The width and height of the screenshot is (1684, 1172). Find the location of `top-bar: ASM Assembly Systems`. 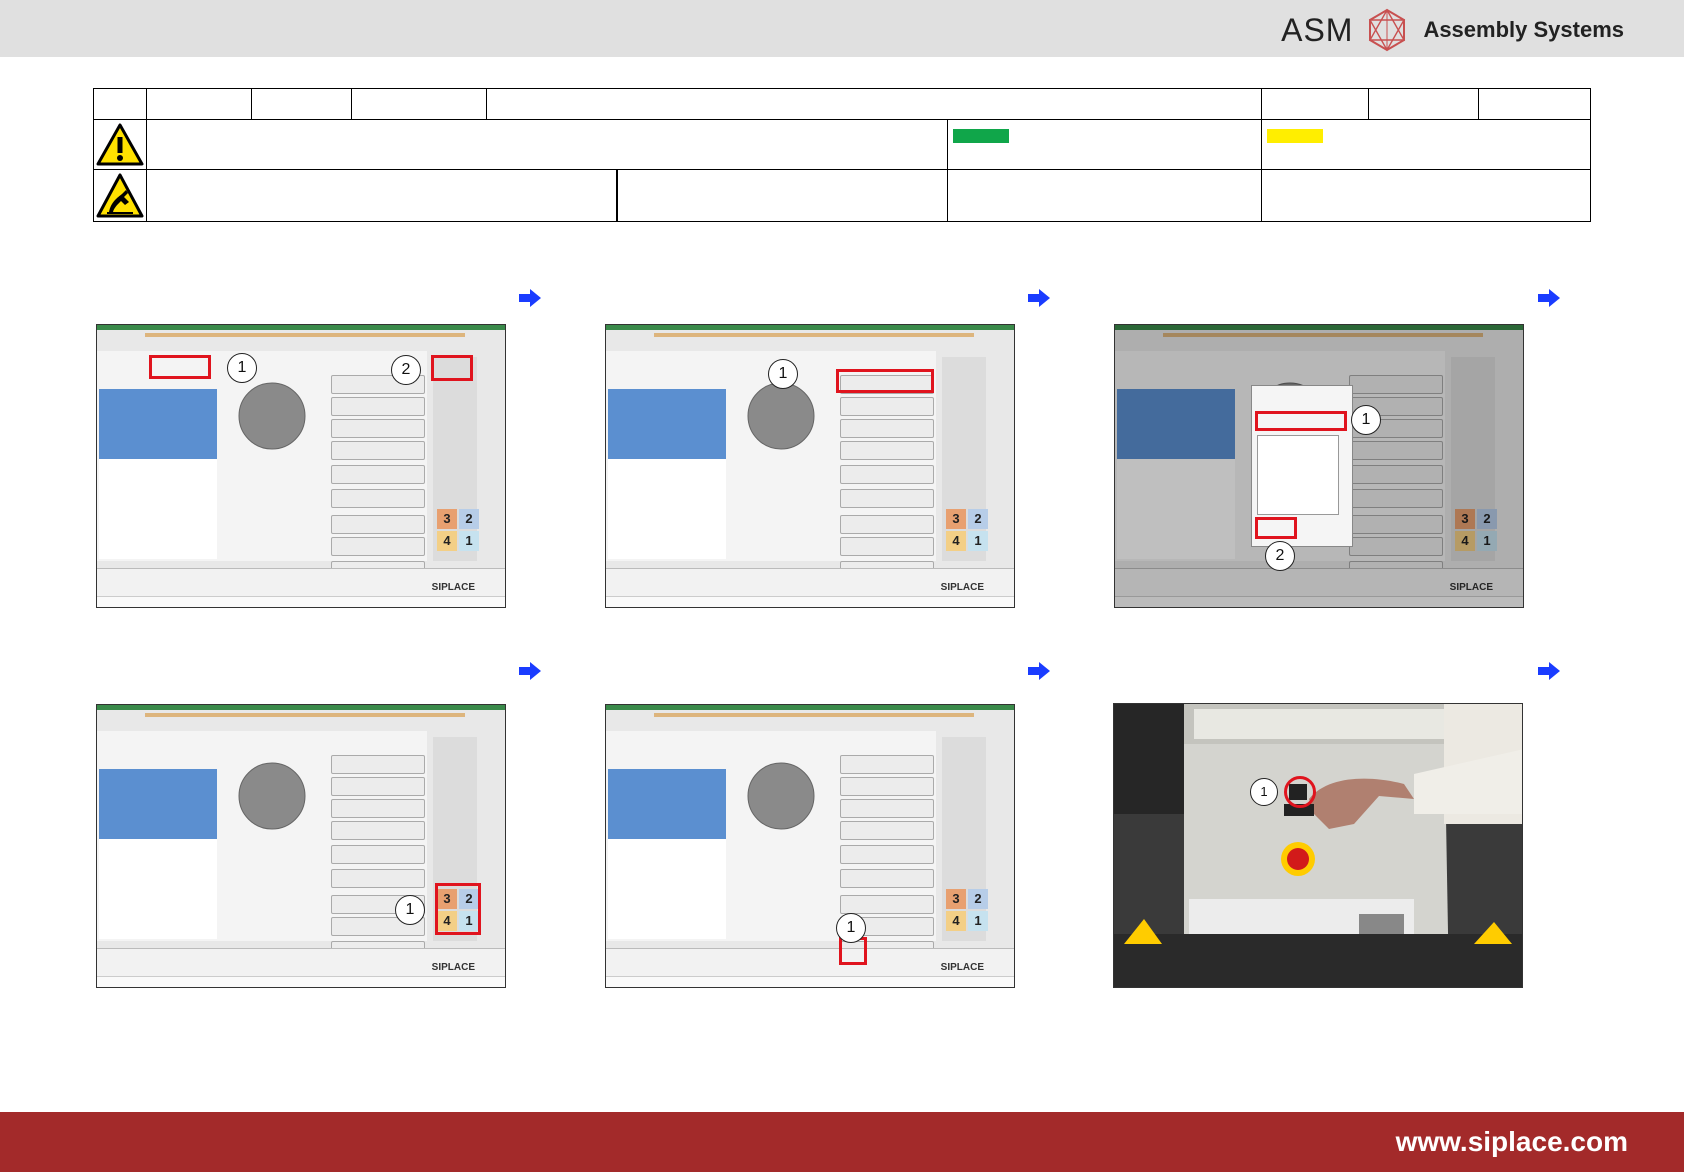

top-bar: ASM Assembly Systems is located at coordinates (842, 28).